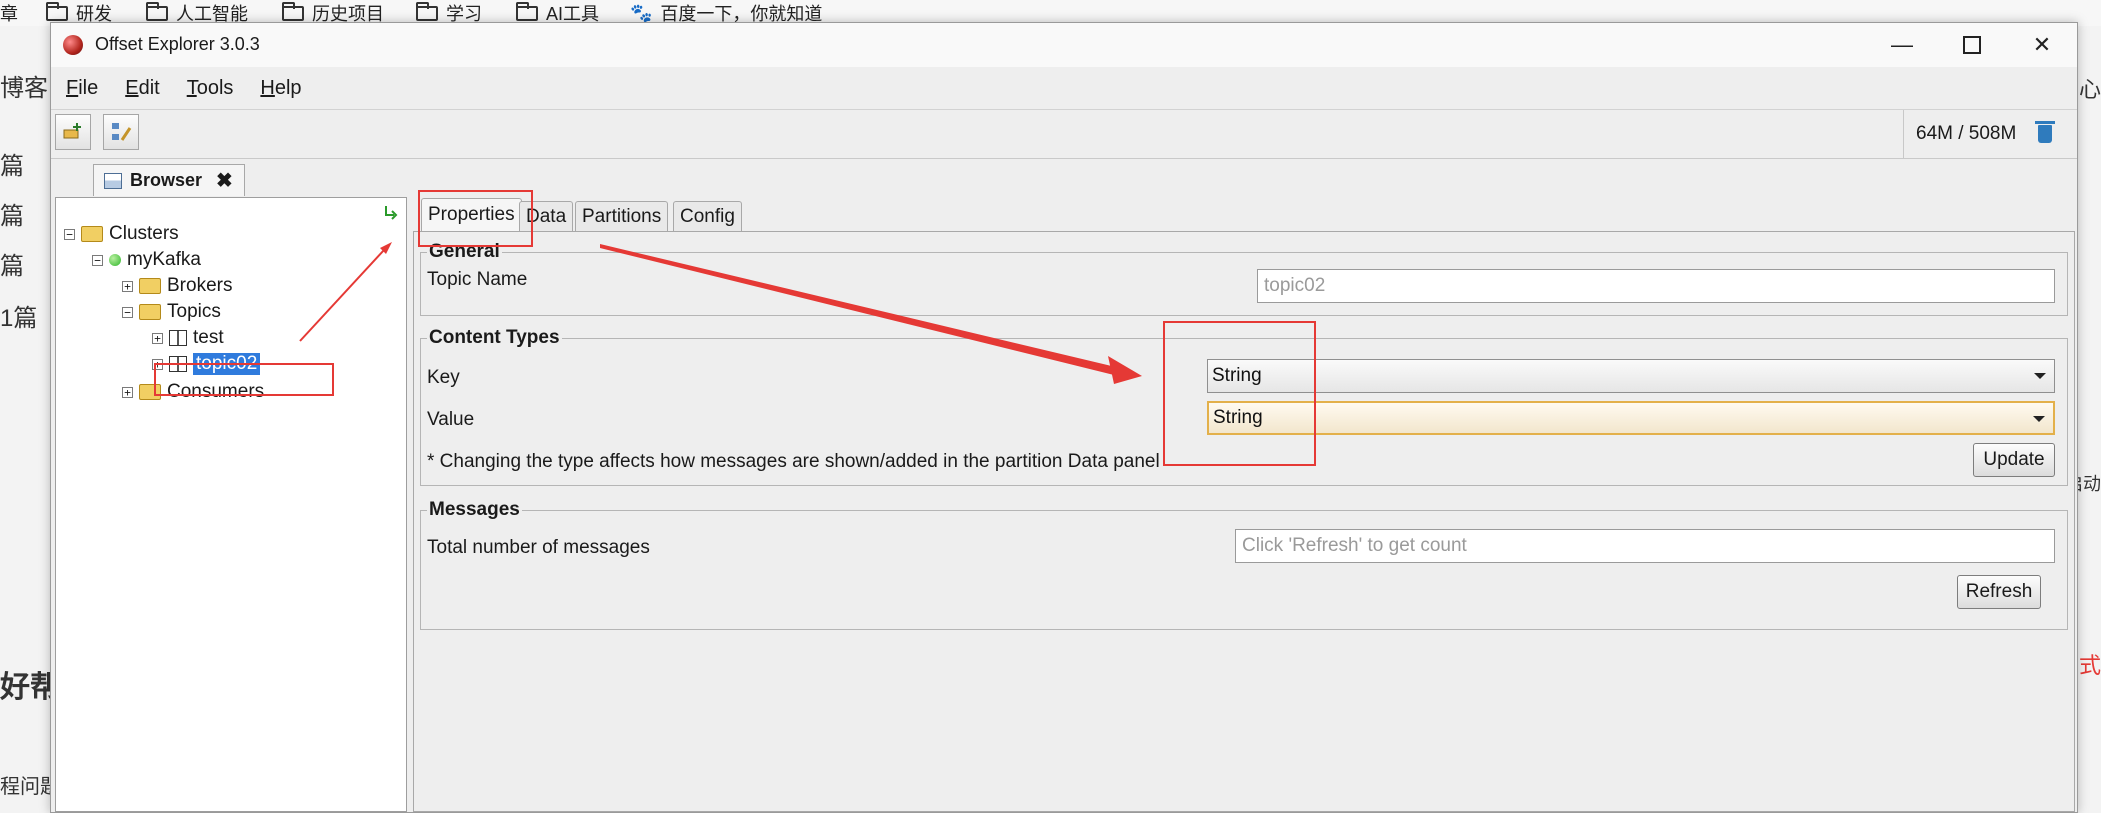 Image resolution: width=2101 pixels, height=813 pixels. I want to click on annotation-arrow-thin, so click(342, 295).